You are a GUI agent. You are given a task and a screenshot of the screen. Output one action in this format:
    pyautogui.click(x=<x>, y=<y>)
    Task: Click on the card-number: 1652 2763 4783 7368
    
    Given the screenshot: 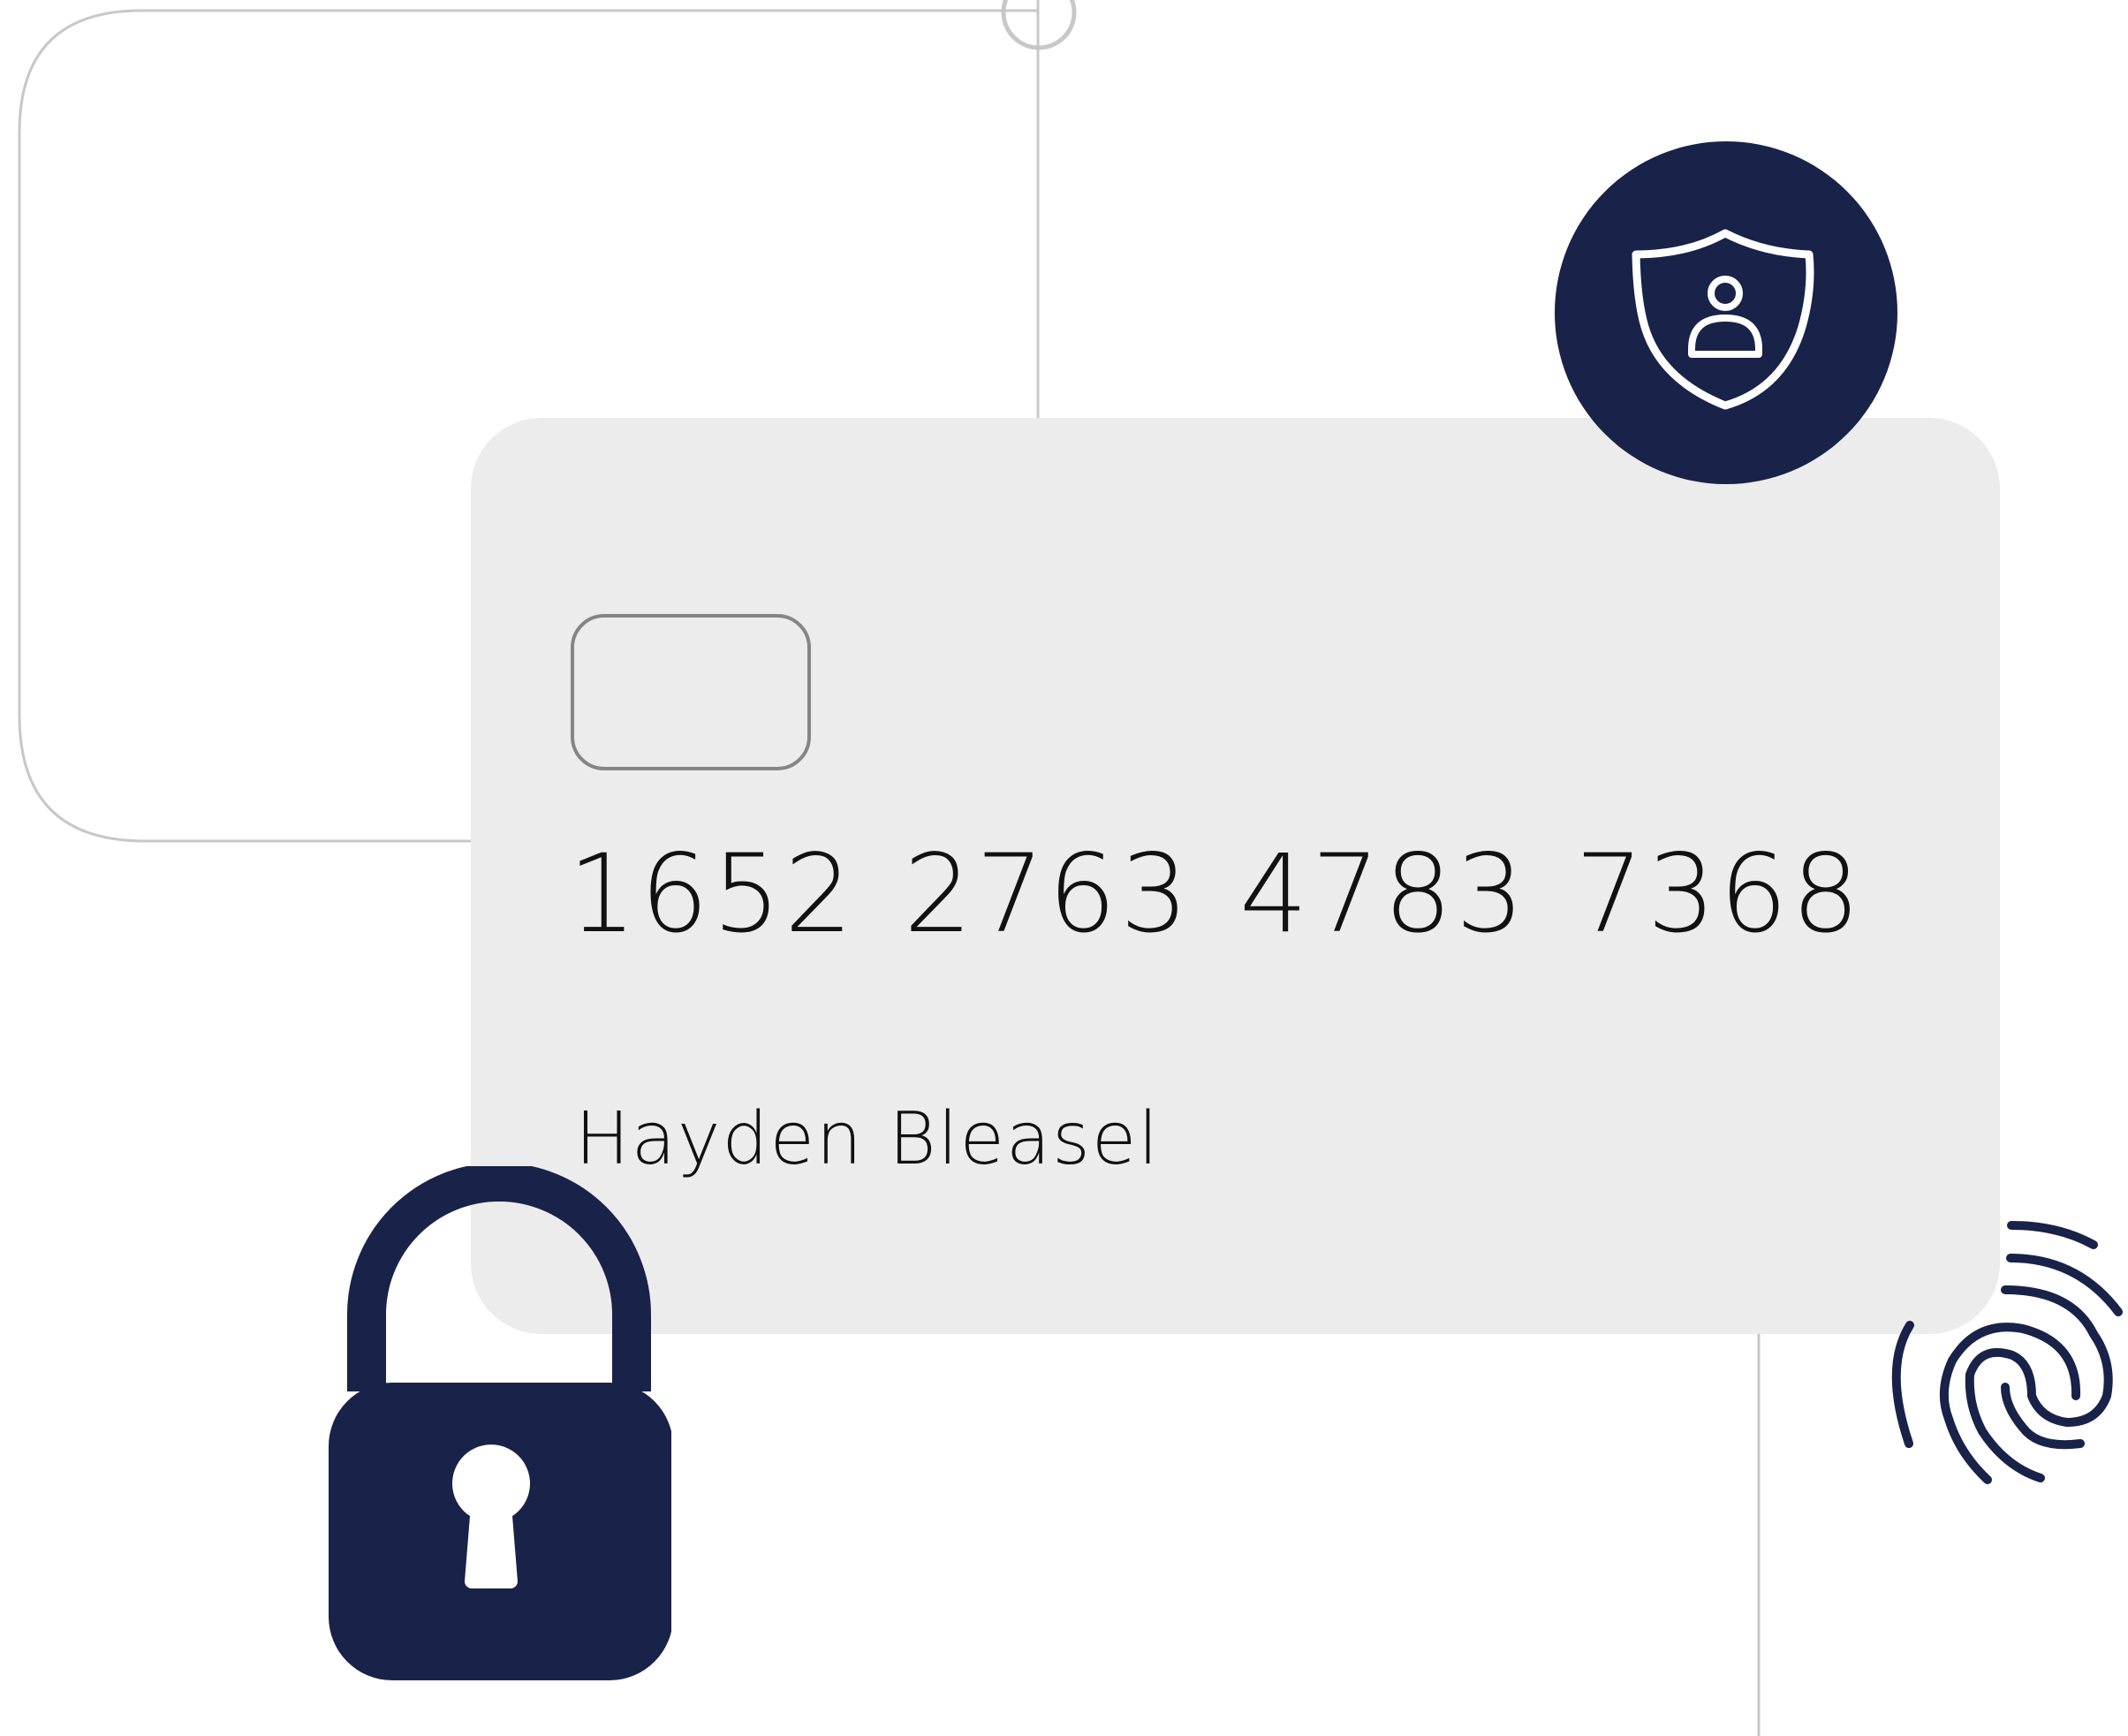 What is the action you would take?
    pyautogui.click(x=1239, y=894)
    